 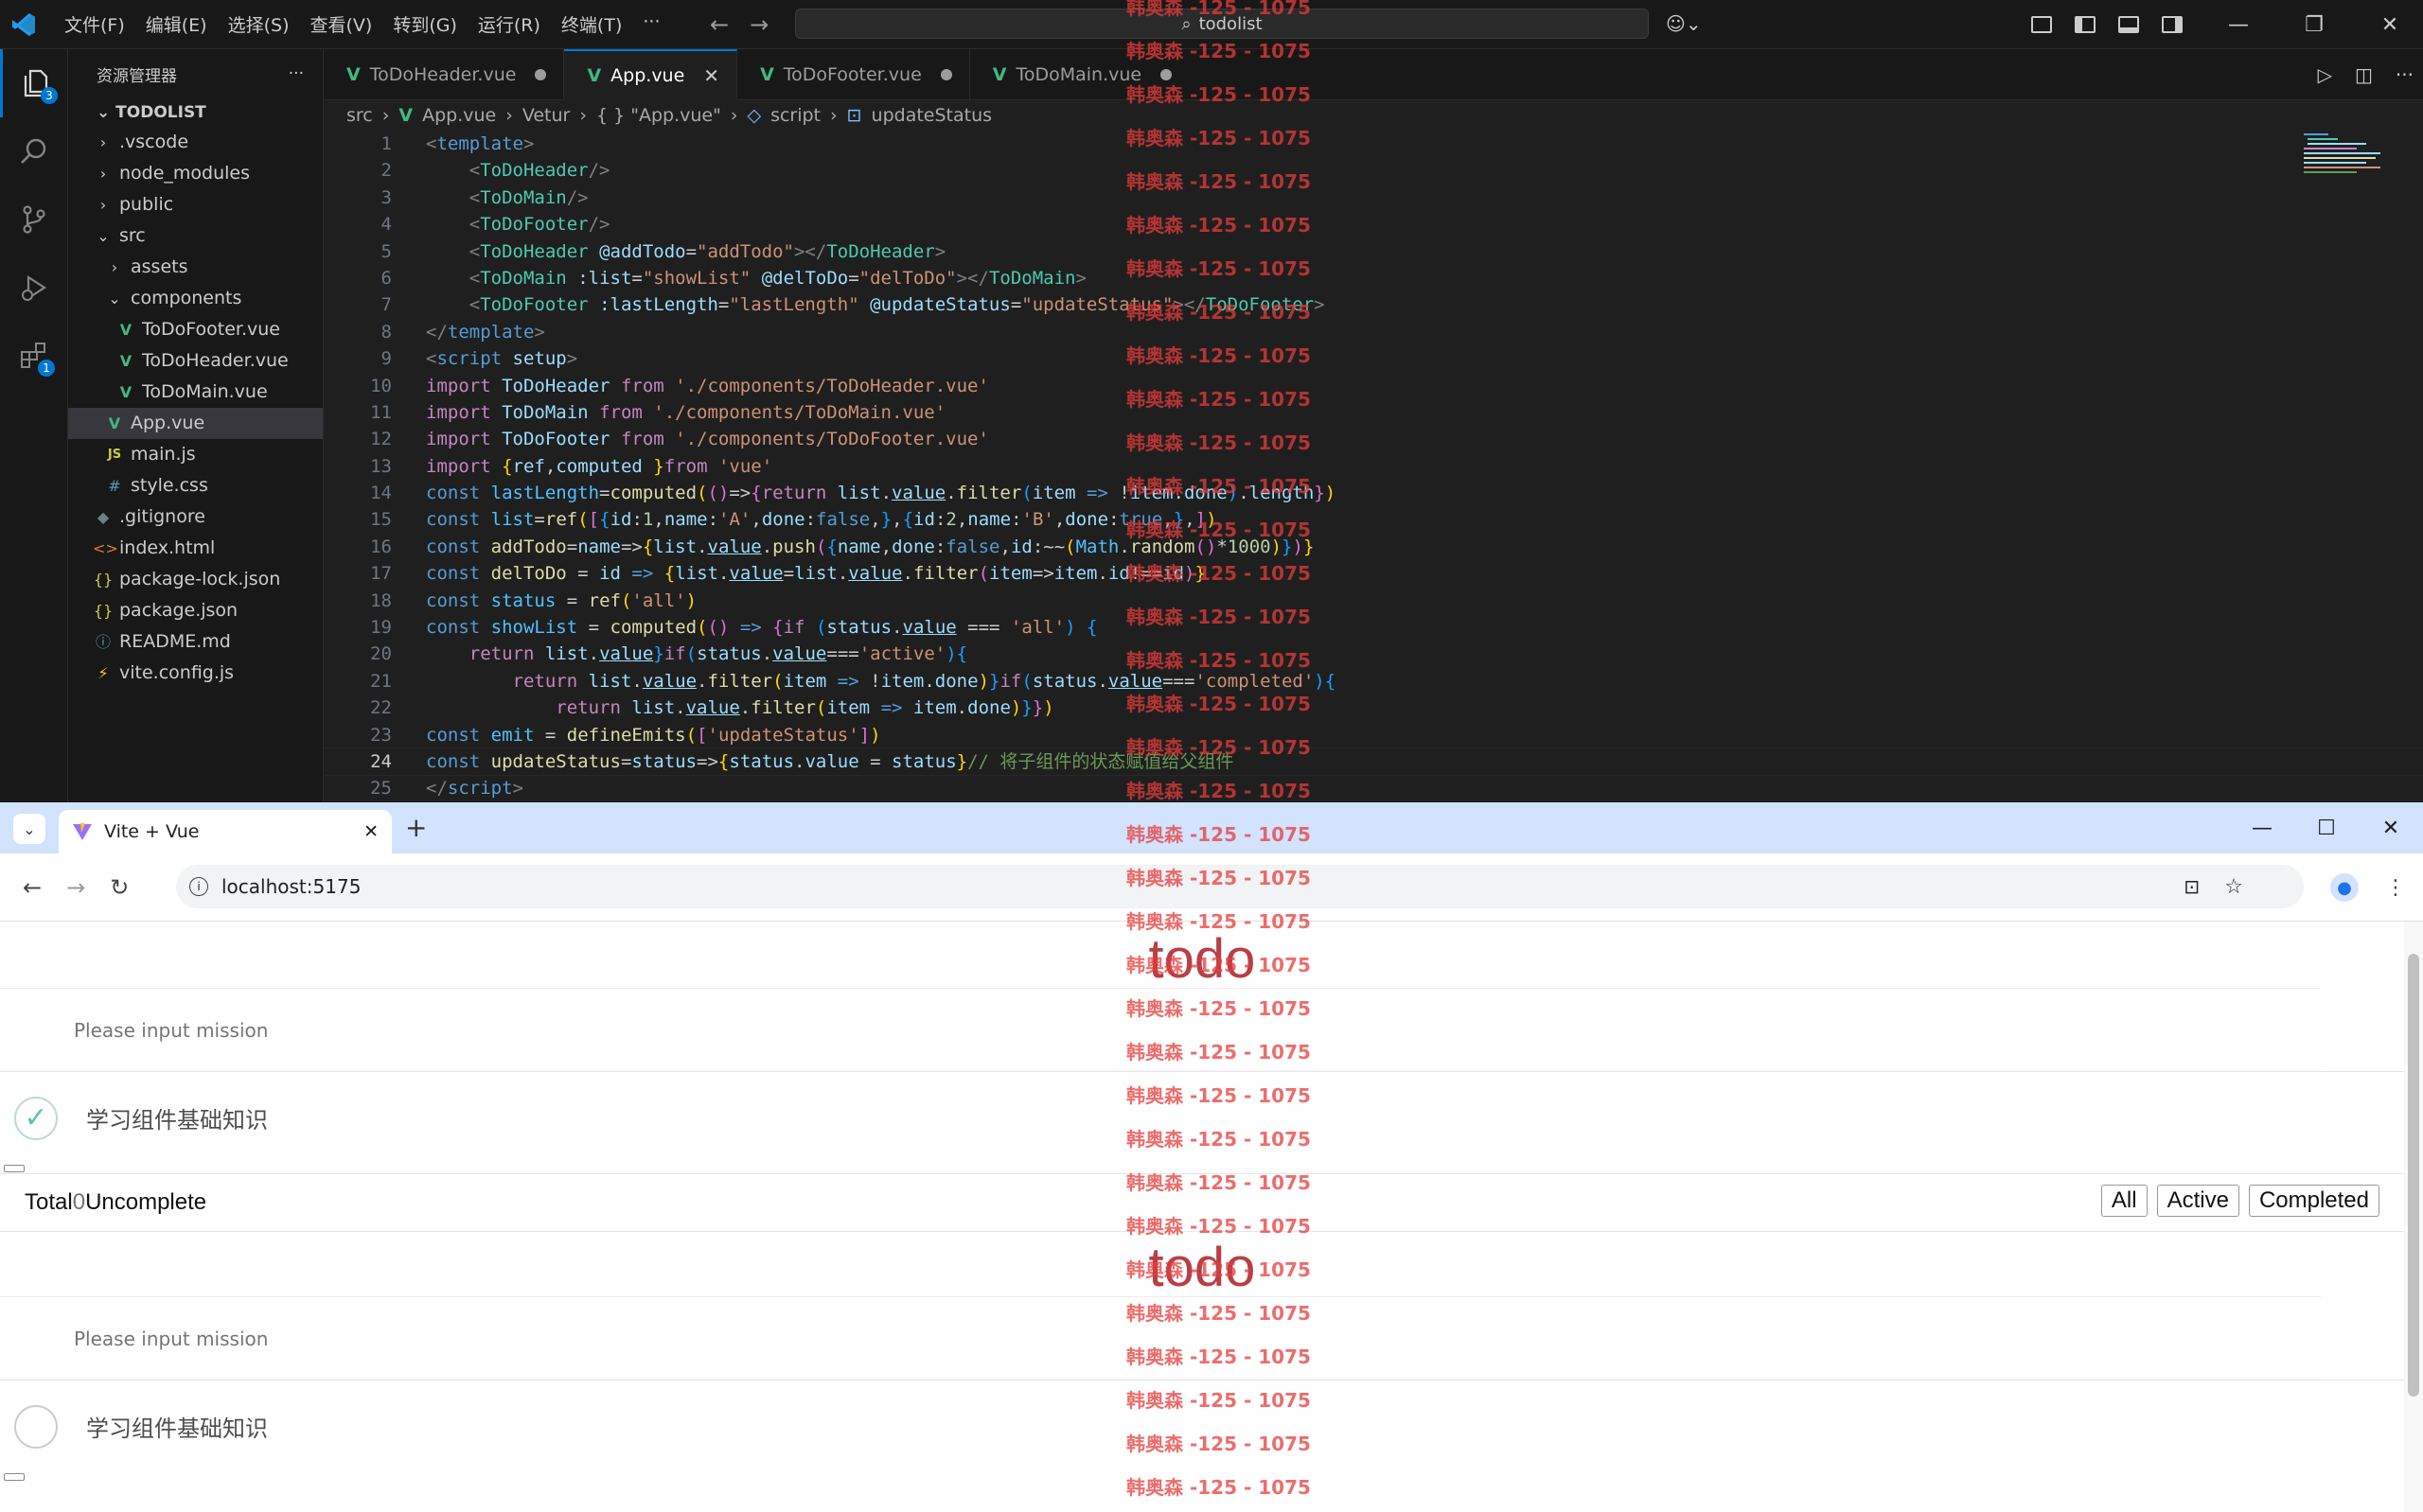 What do you see at coordinates (34, 288) in the screenshot?
I see `run-debug-icon` at bounding box center [34, 288].